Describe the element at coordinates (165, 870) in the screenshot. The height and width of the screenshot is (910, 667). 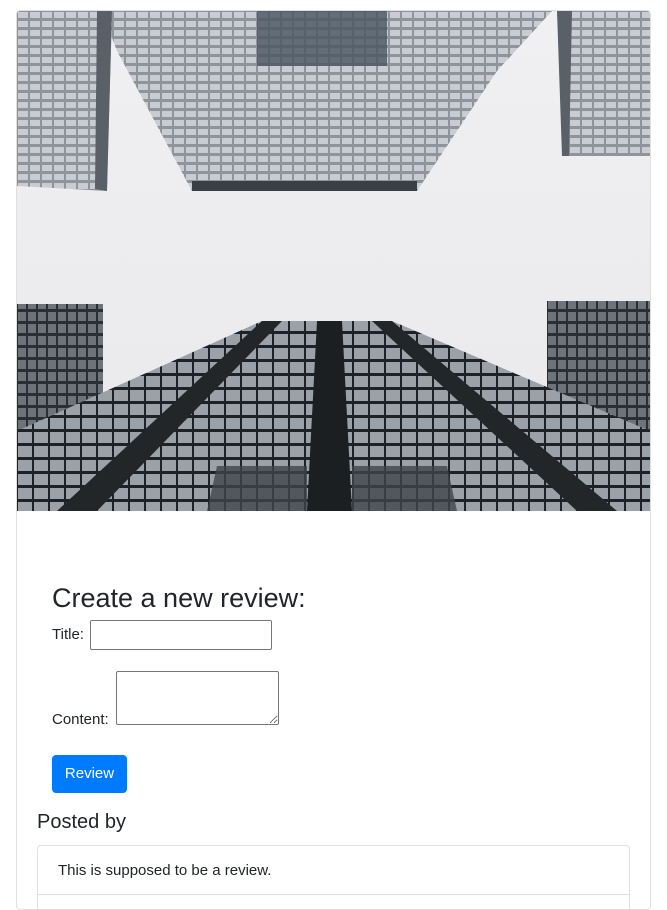
I see `review-text: This is supposed to be a review.` at that location.